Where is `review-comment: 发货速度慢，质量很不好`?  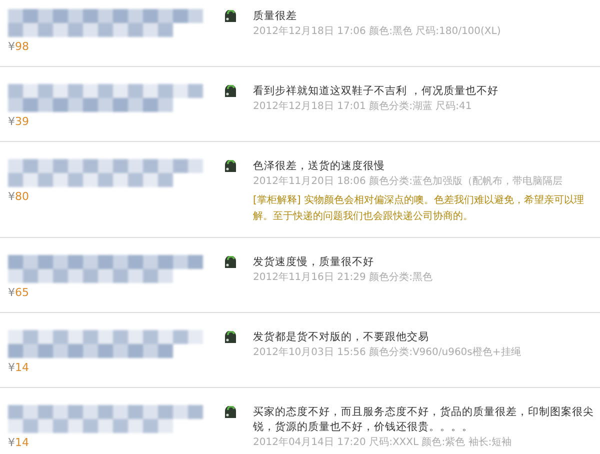
review-comment: 发货速度慢，质量很不好 is located at coordinates (314, 262).